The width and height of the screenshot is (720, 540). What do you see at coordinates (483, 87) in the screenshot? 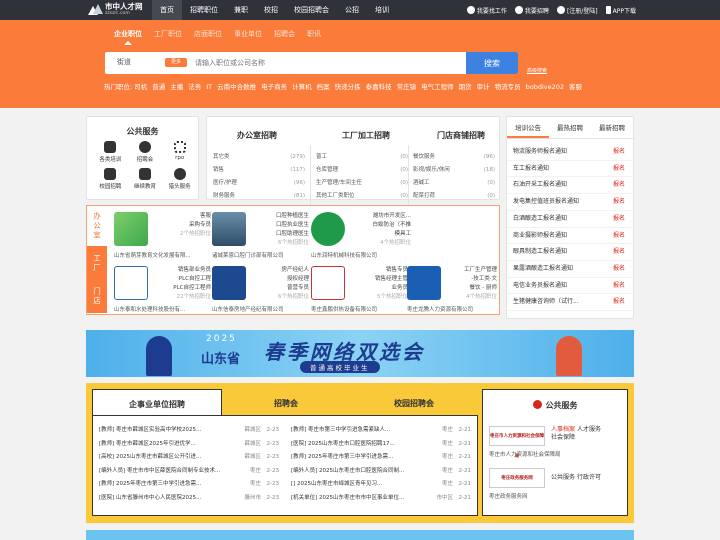
I see `hot-job-link: 审计` at bounding box center [483, 87].